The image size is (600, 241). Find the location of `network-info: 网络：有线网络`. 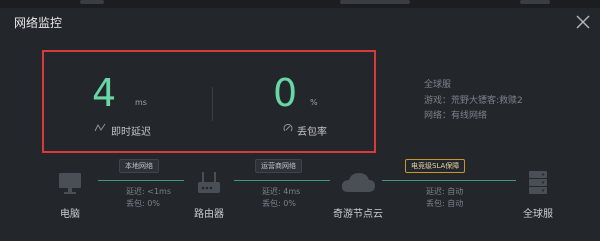

network-info: 网络：有线网络 is located at coordinates (455, 114).